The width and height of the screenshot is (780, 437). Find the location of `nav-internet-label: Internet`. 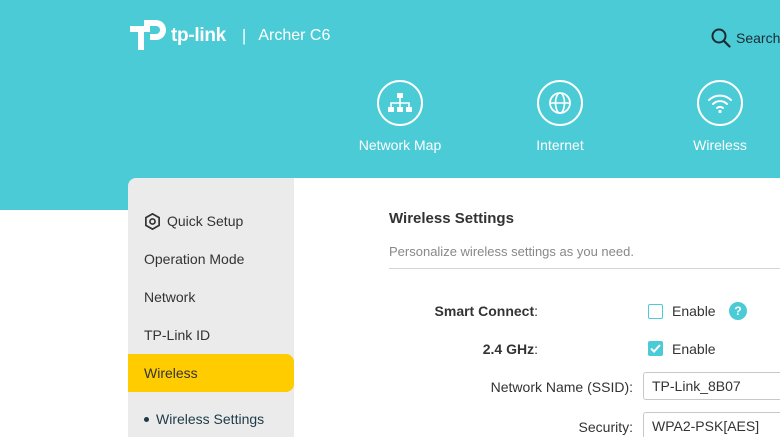

nav-internet-label: Internet is located at coordinates (560, 145).